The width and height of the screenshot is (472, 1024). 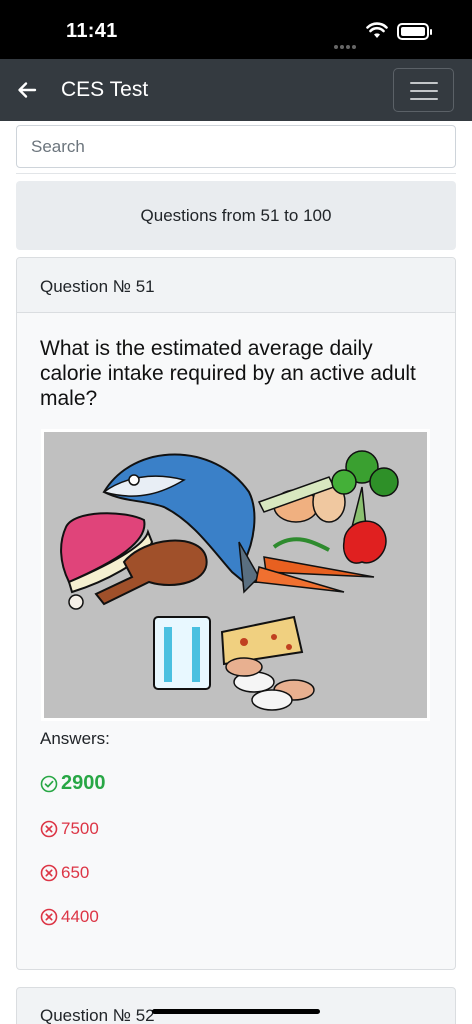 I want to click on answer-option: 7500, so click(x=69, y=829).